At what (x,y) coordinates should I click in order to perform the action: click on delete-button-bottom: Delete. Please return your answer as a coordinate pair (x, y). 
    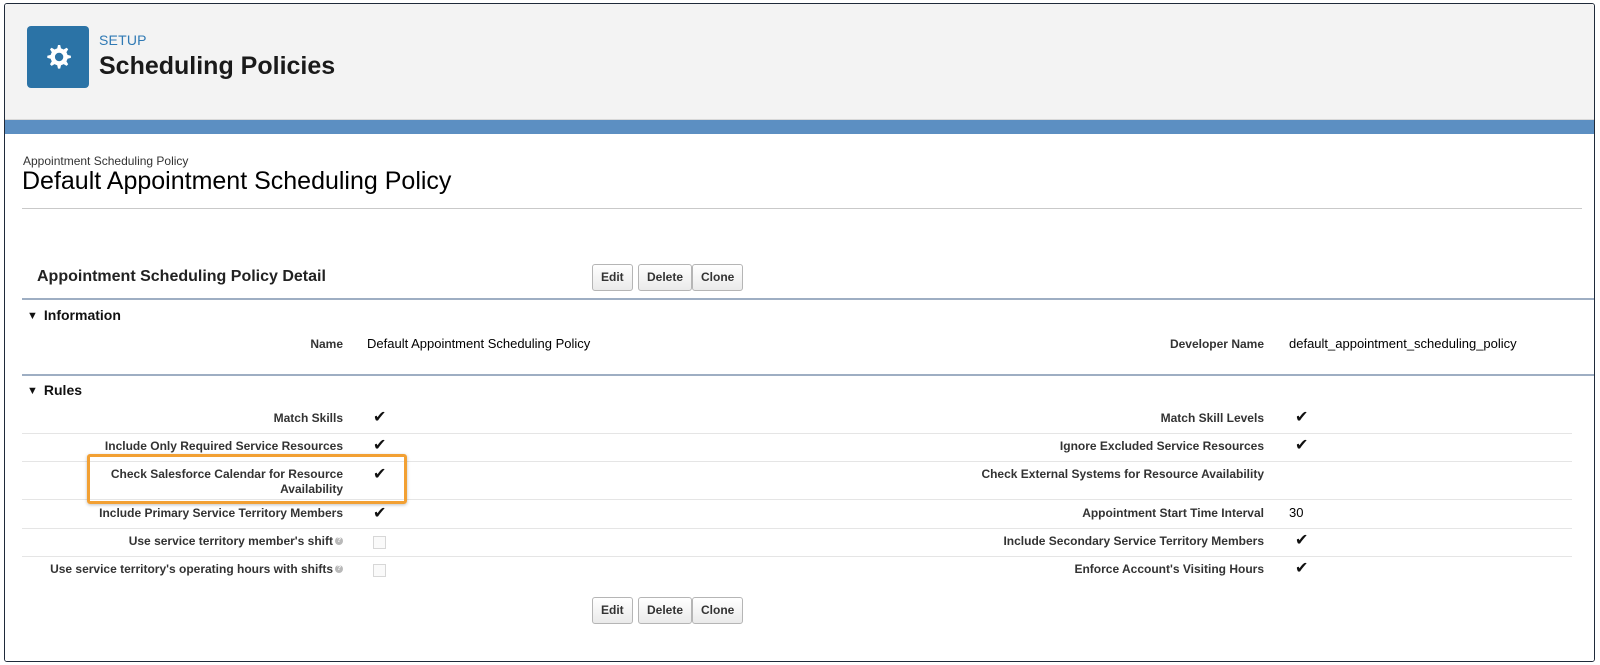
    Looking at the image, I should click on (665, 610).